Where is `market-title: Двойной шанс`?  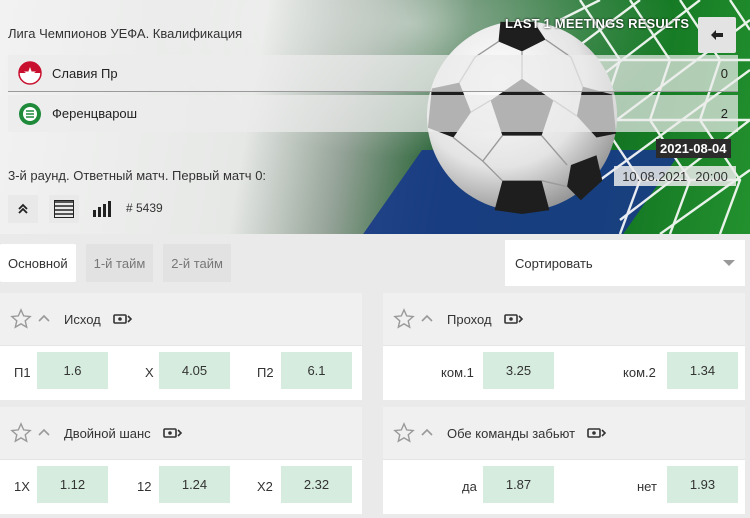 market-title: Двойной шанс is located at coordinates (107, 433).